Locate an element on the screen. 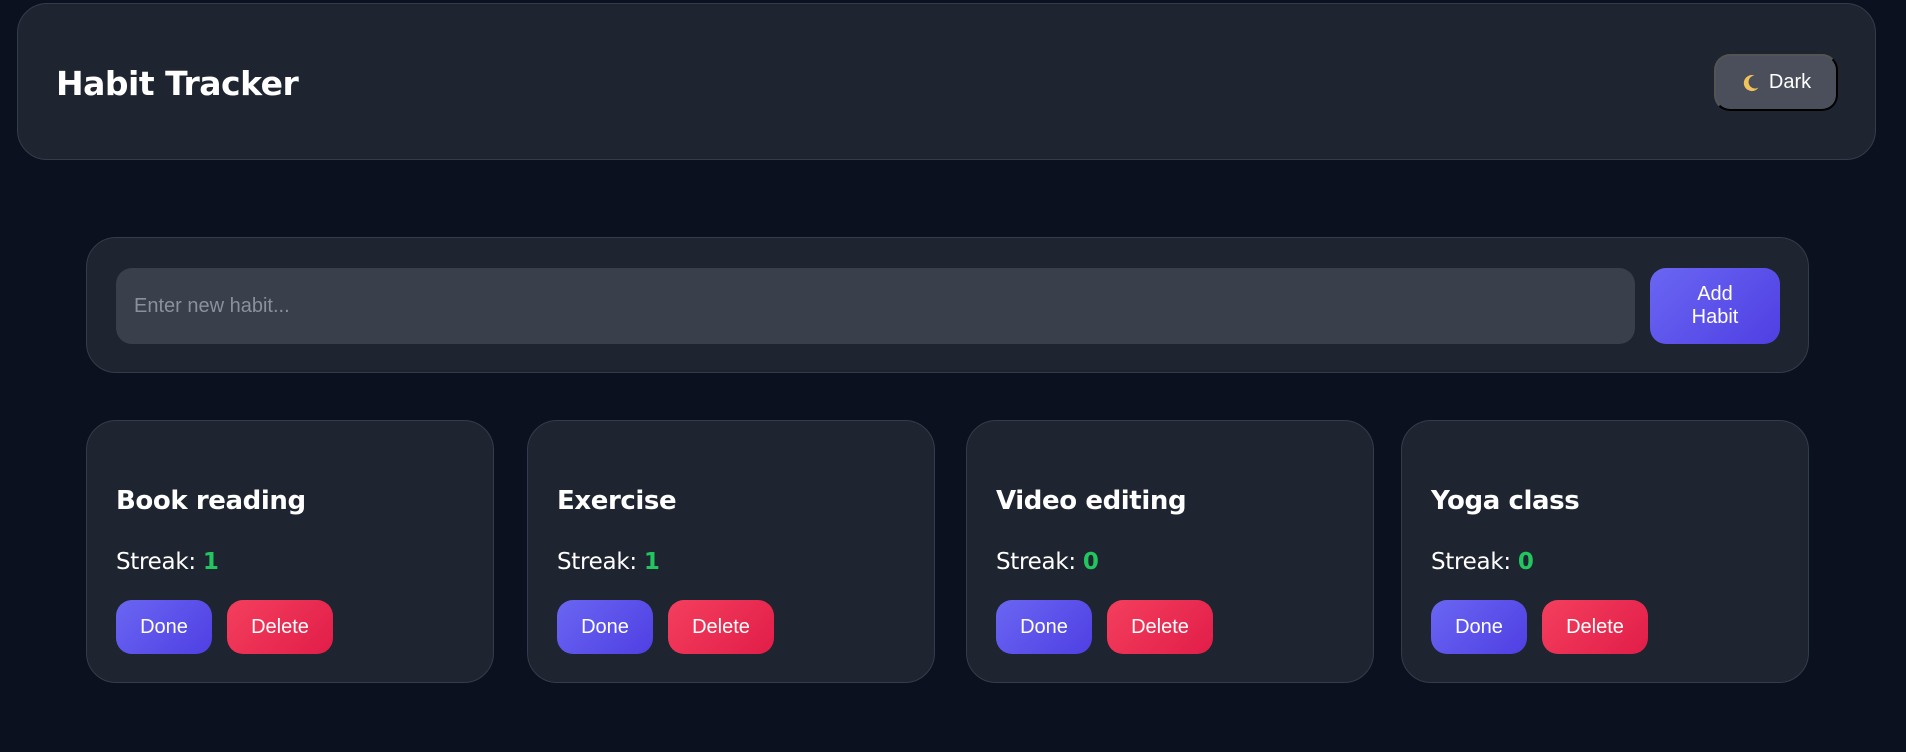 This screenshot has height=752, width=1906. habit-name: Yoga class is located at coordinates (1505, 501).